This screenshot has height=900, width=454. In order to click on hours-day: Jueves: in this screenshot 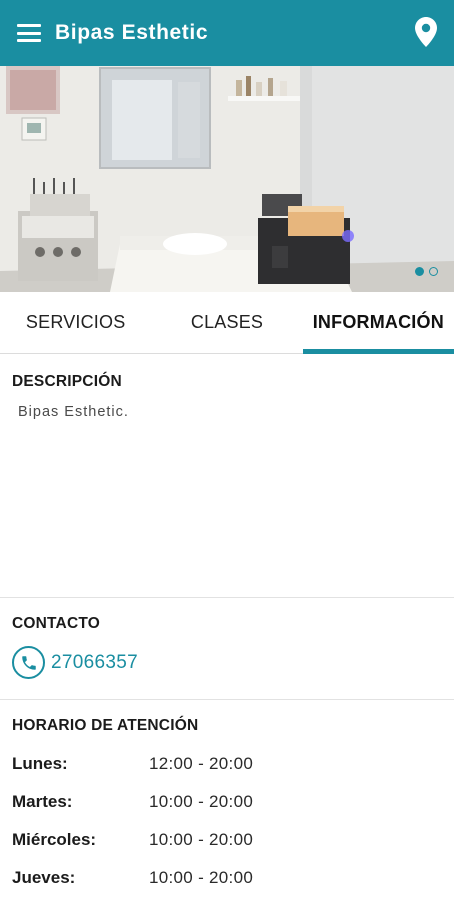, I will do `click(44, 877)`.